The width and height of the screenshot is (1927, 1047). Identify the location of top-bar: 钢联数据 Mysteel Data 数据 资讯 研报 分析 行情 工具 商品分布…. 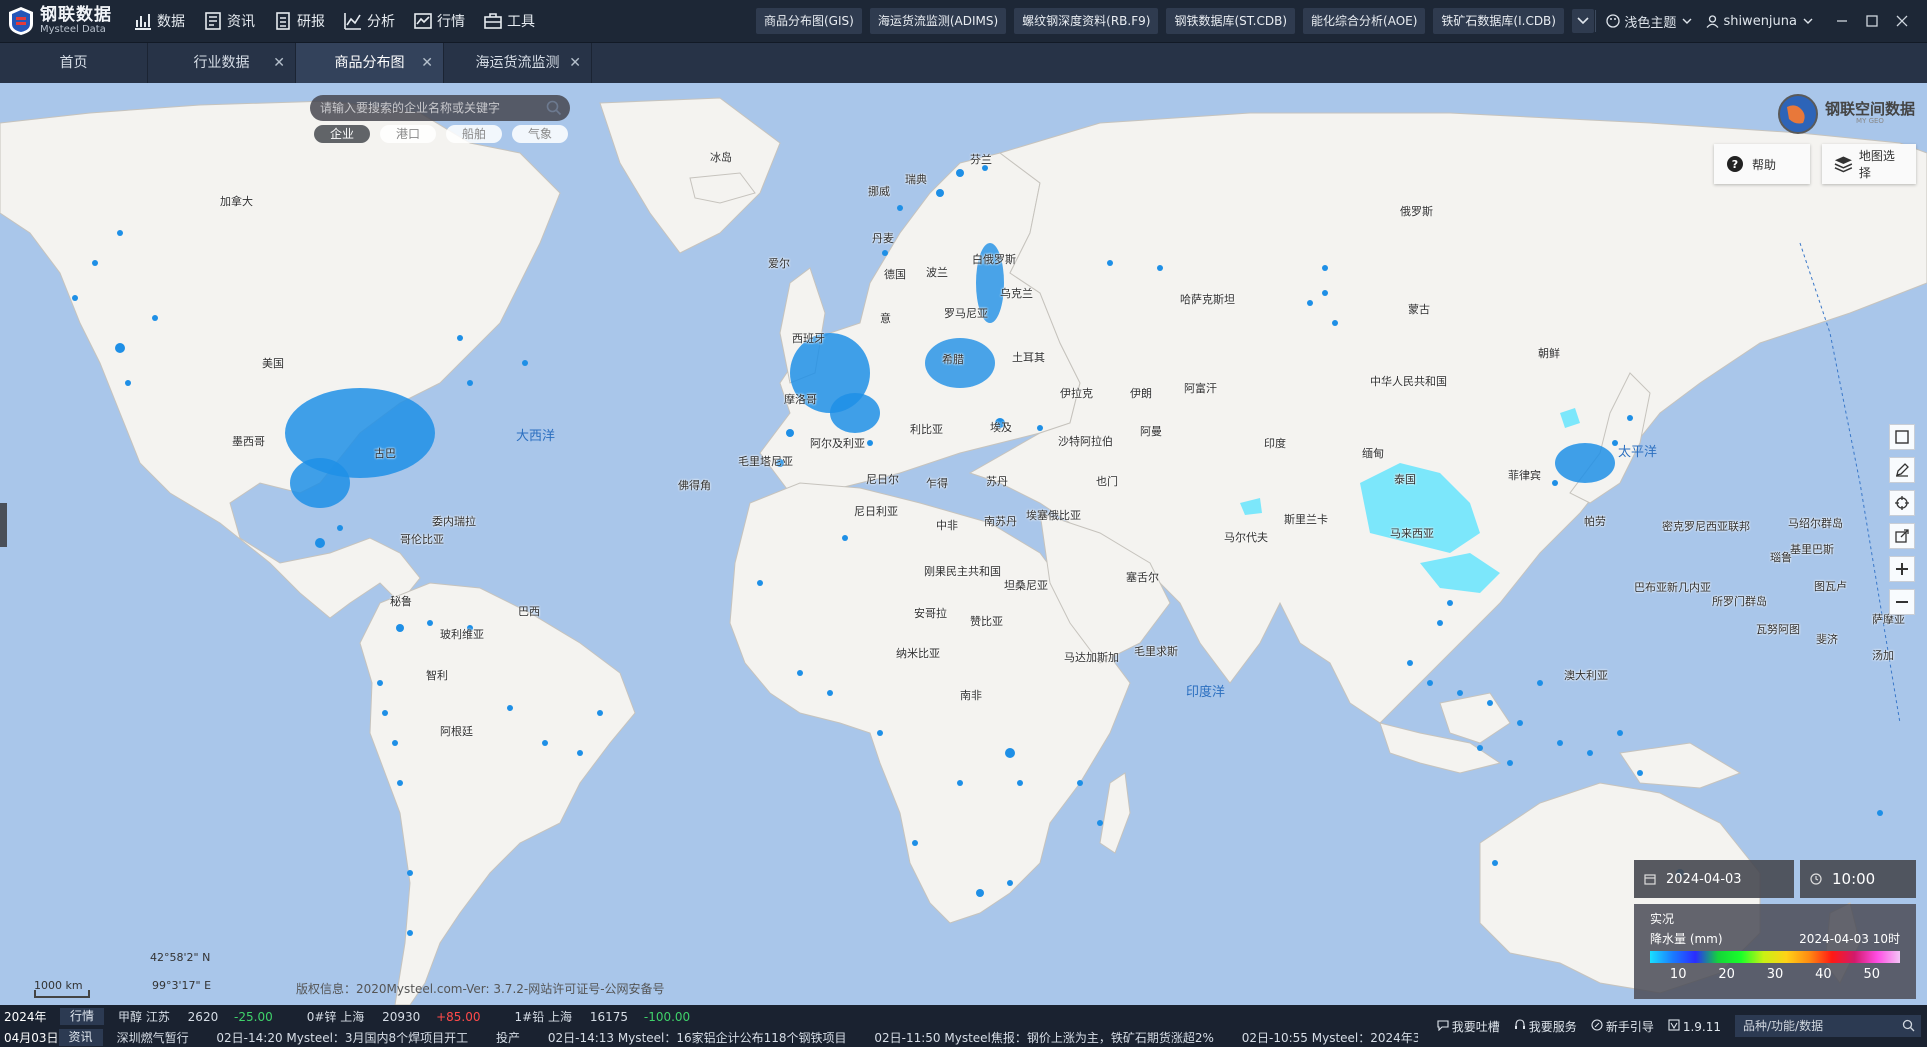
(963, 21).